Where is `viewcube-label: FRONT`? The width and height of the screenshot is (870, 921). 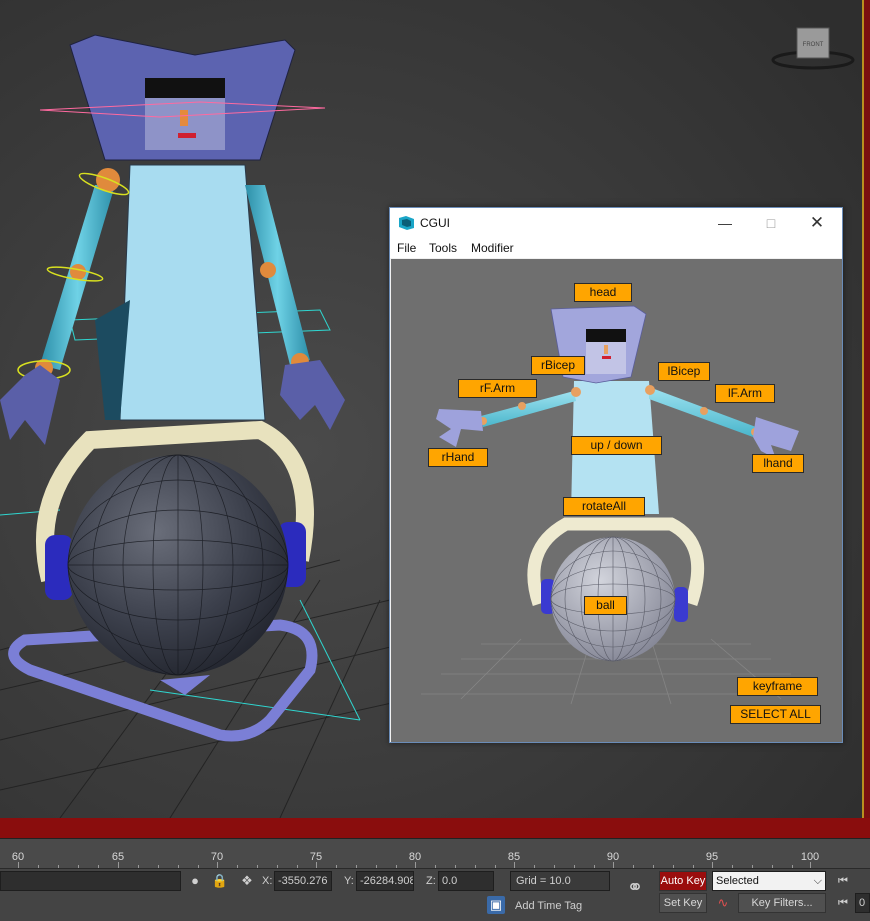 viewcube-label: FRONT is located at coordinates (813, 45).